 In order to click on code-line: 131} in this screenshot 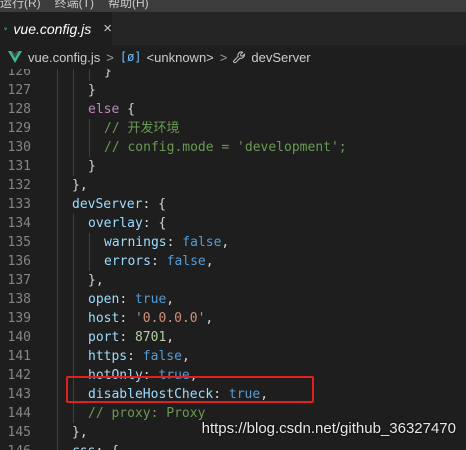, I will do `click(233, 166)`.